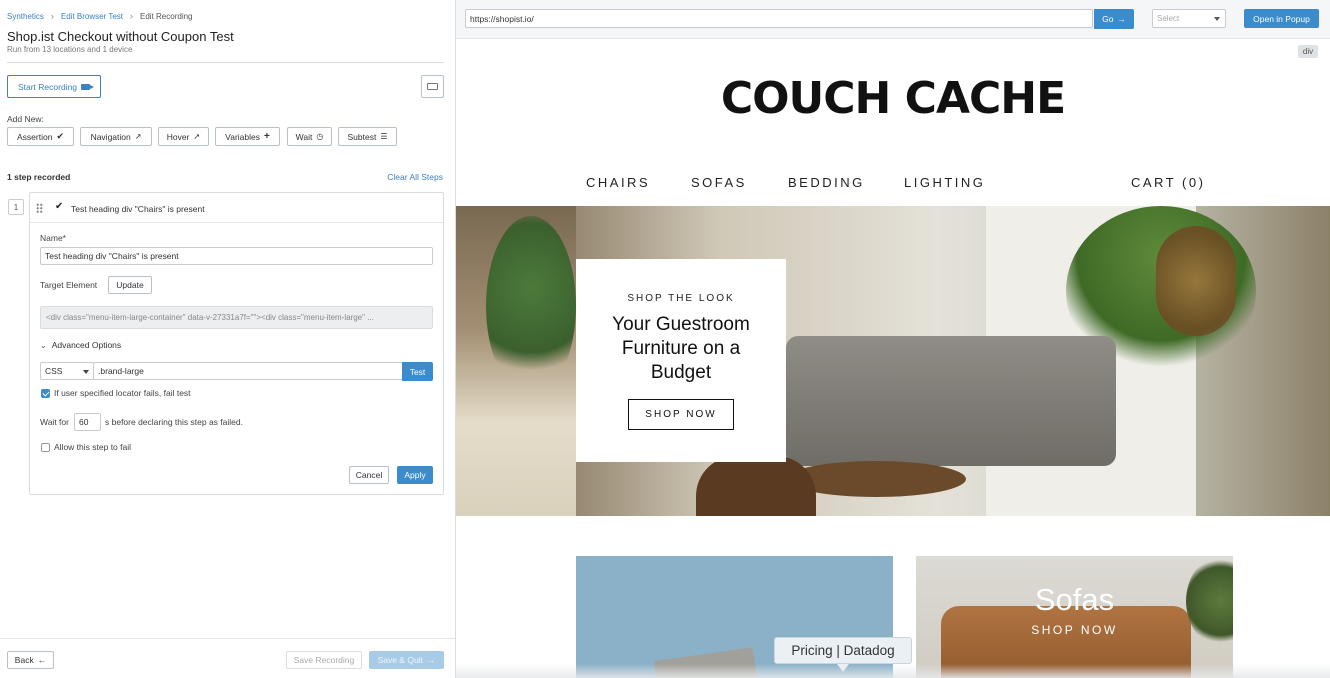 This screenshot has width=1330, height=678. I want to click on wait-seconds-input: 60, so click(87, 422).